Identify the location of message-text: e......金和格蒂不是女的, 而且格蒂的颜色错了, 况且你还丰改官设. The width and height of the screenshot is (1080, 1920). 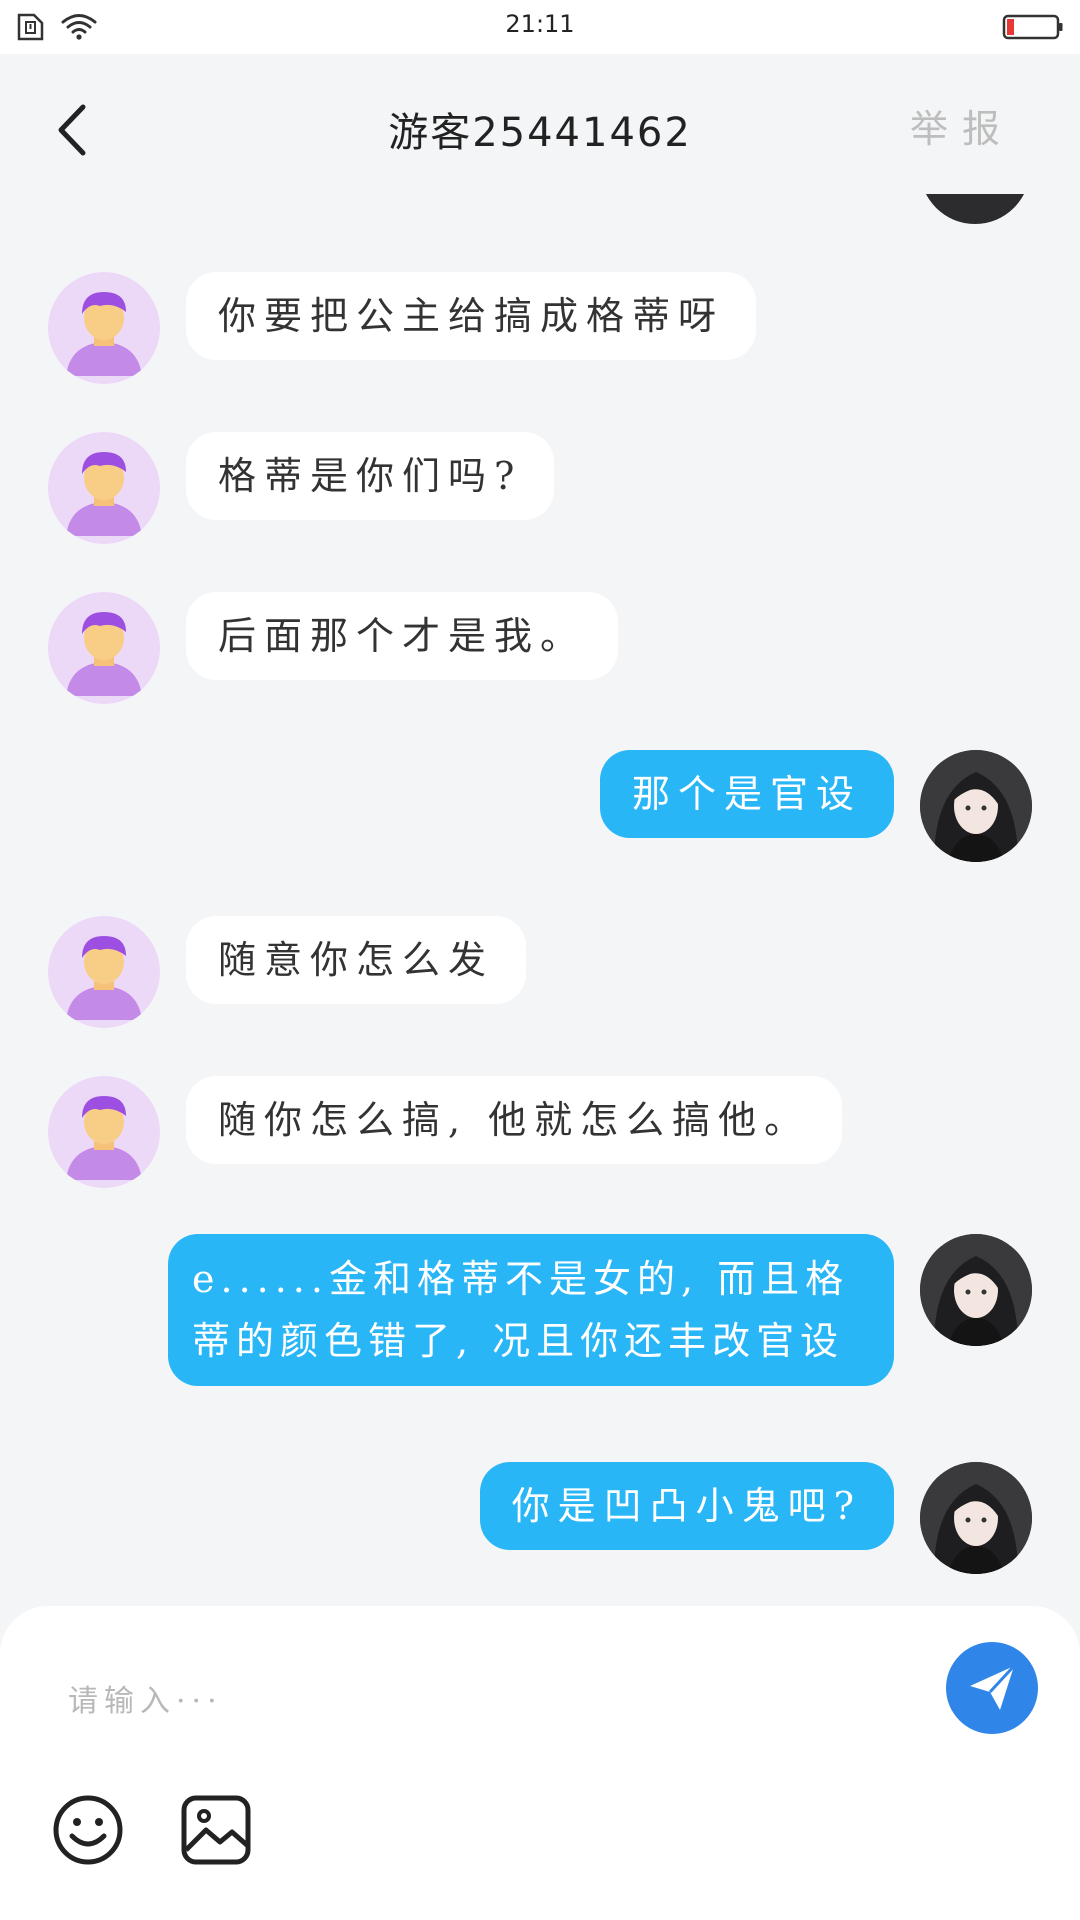
(531, 1310).